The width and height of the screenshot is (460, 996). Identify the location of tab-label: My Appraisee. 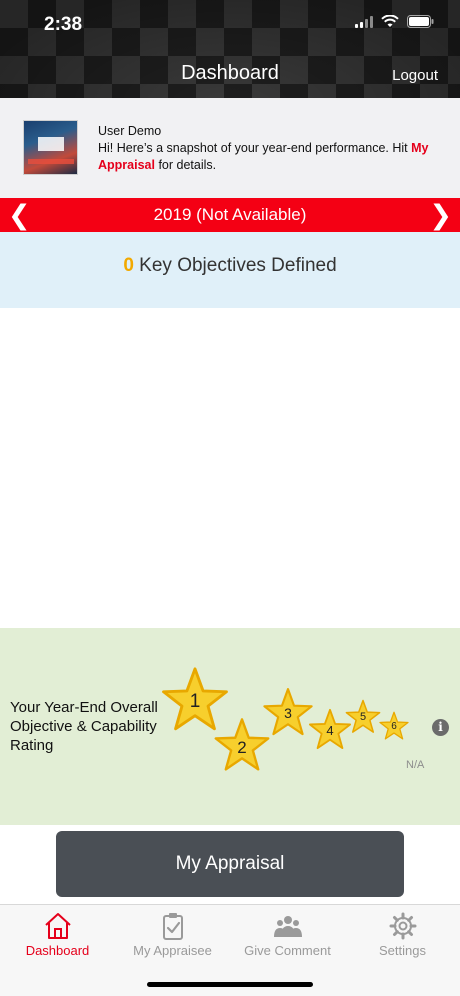
(172, 950).